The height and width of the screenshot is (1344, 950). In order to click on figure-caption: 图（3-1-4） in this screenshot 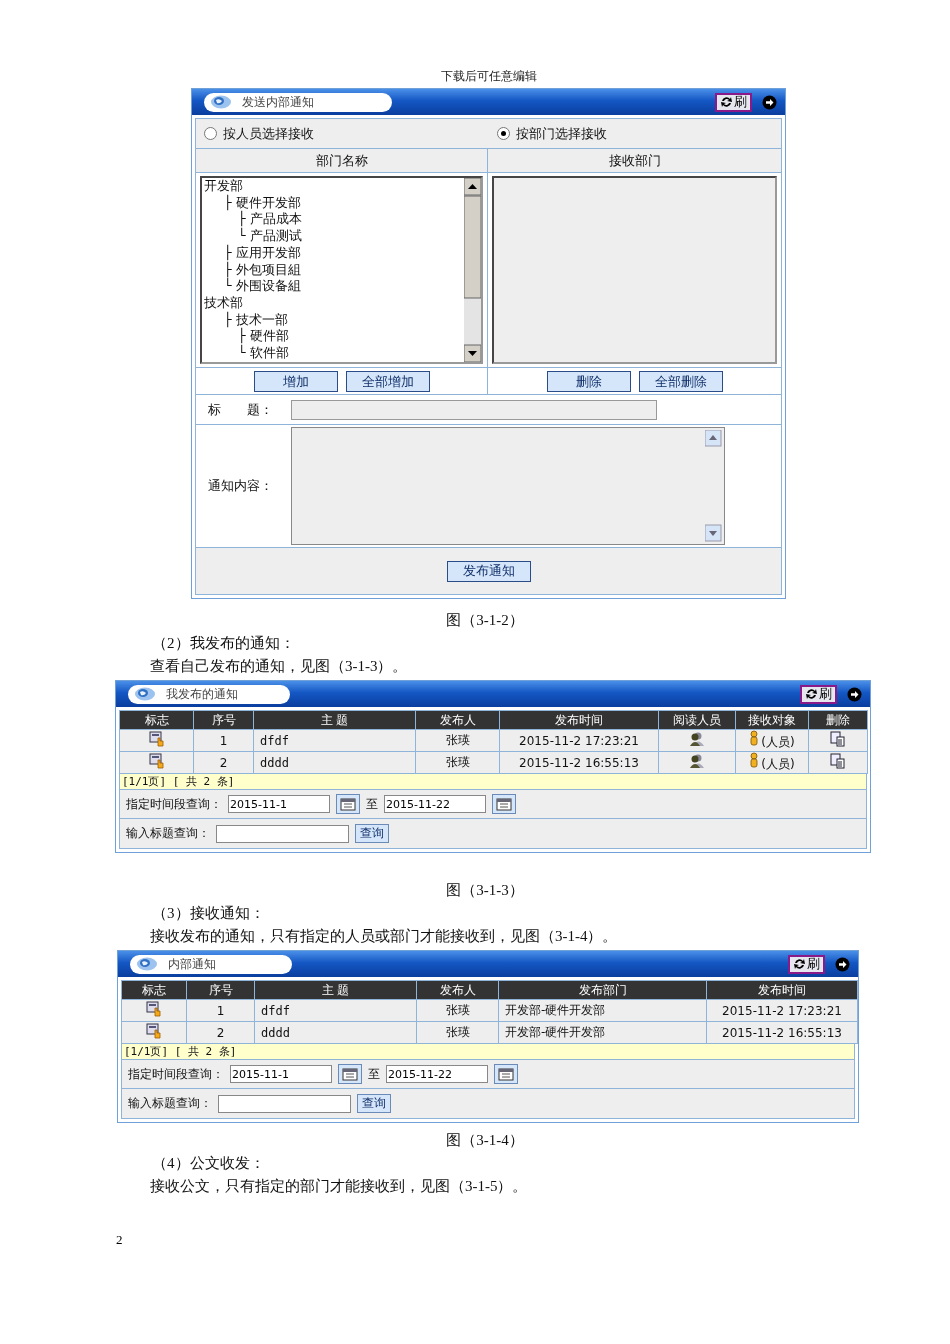, I will do `click(485, 1140)`.